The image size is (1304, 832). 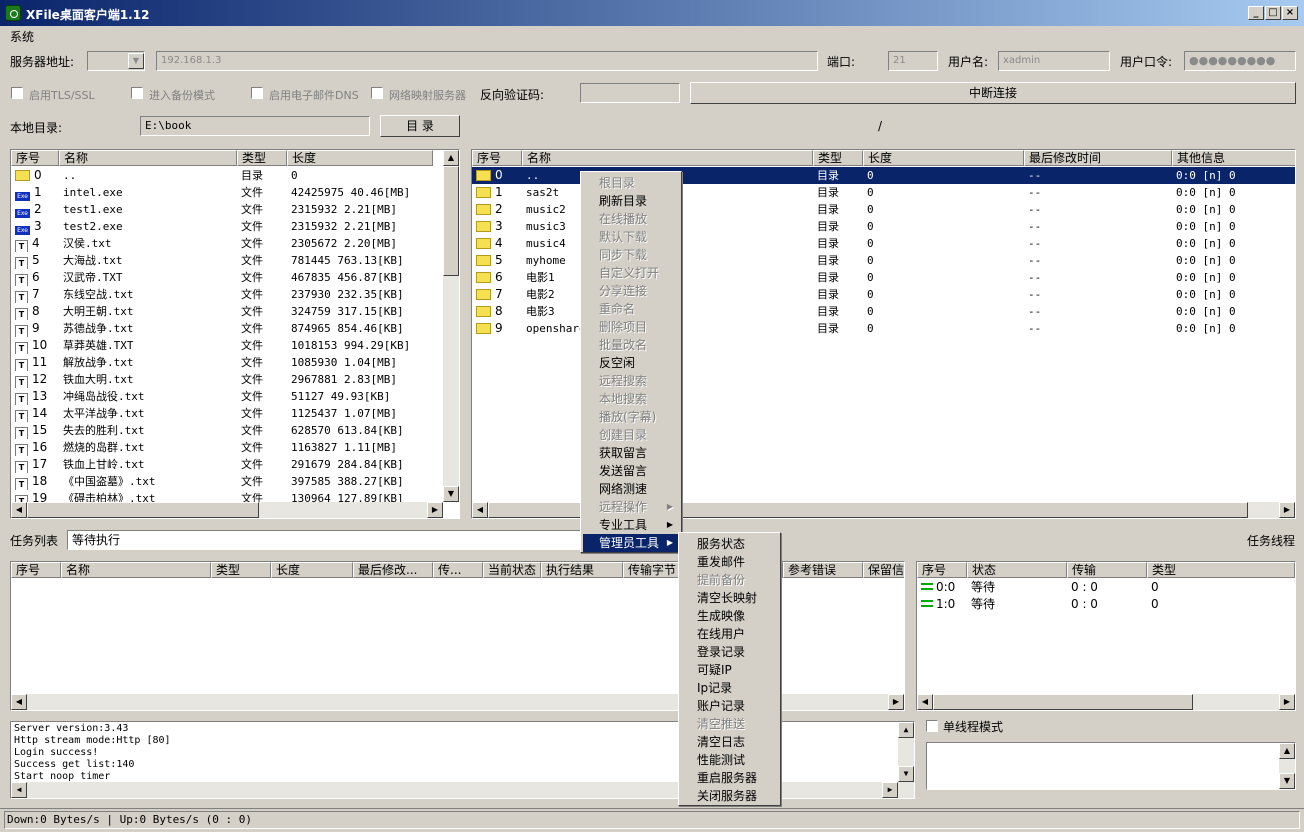 I want to click on local-row: Exe 1 intel.exe 文件 42425975 40.46[MB], so click(x=222, y=192).